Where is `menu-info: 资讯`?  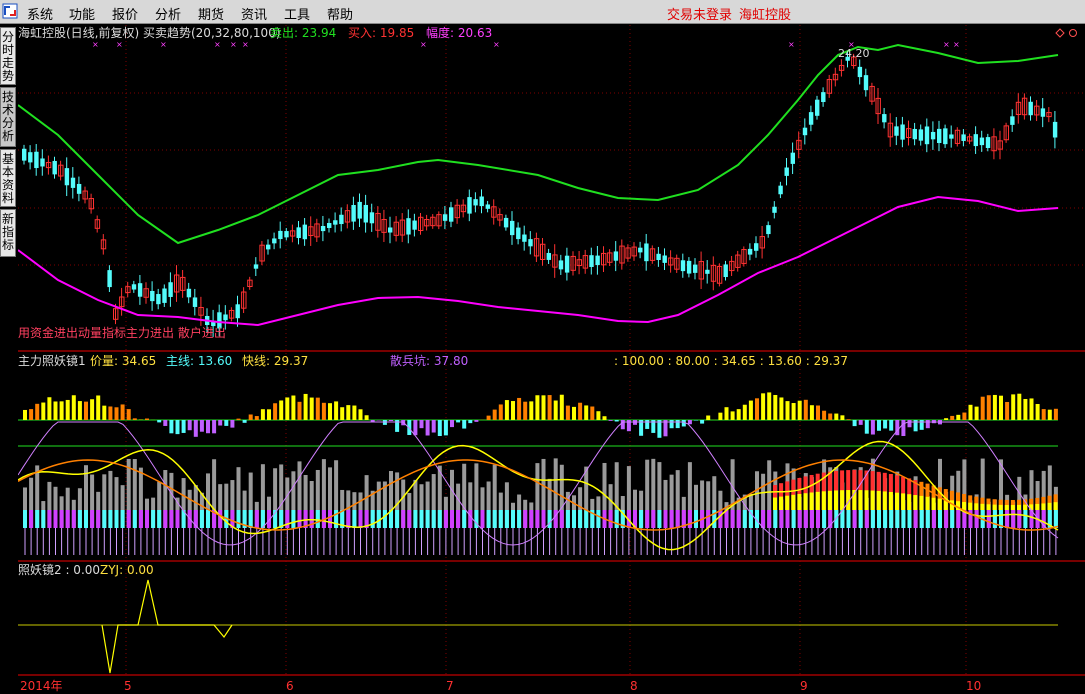 menu-info: 资讯 is located at coordinates (254, 13).